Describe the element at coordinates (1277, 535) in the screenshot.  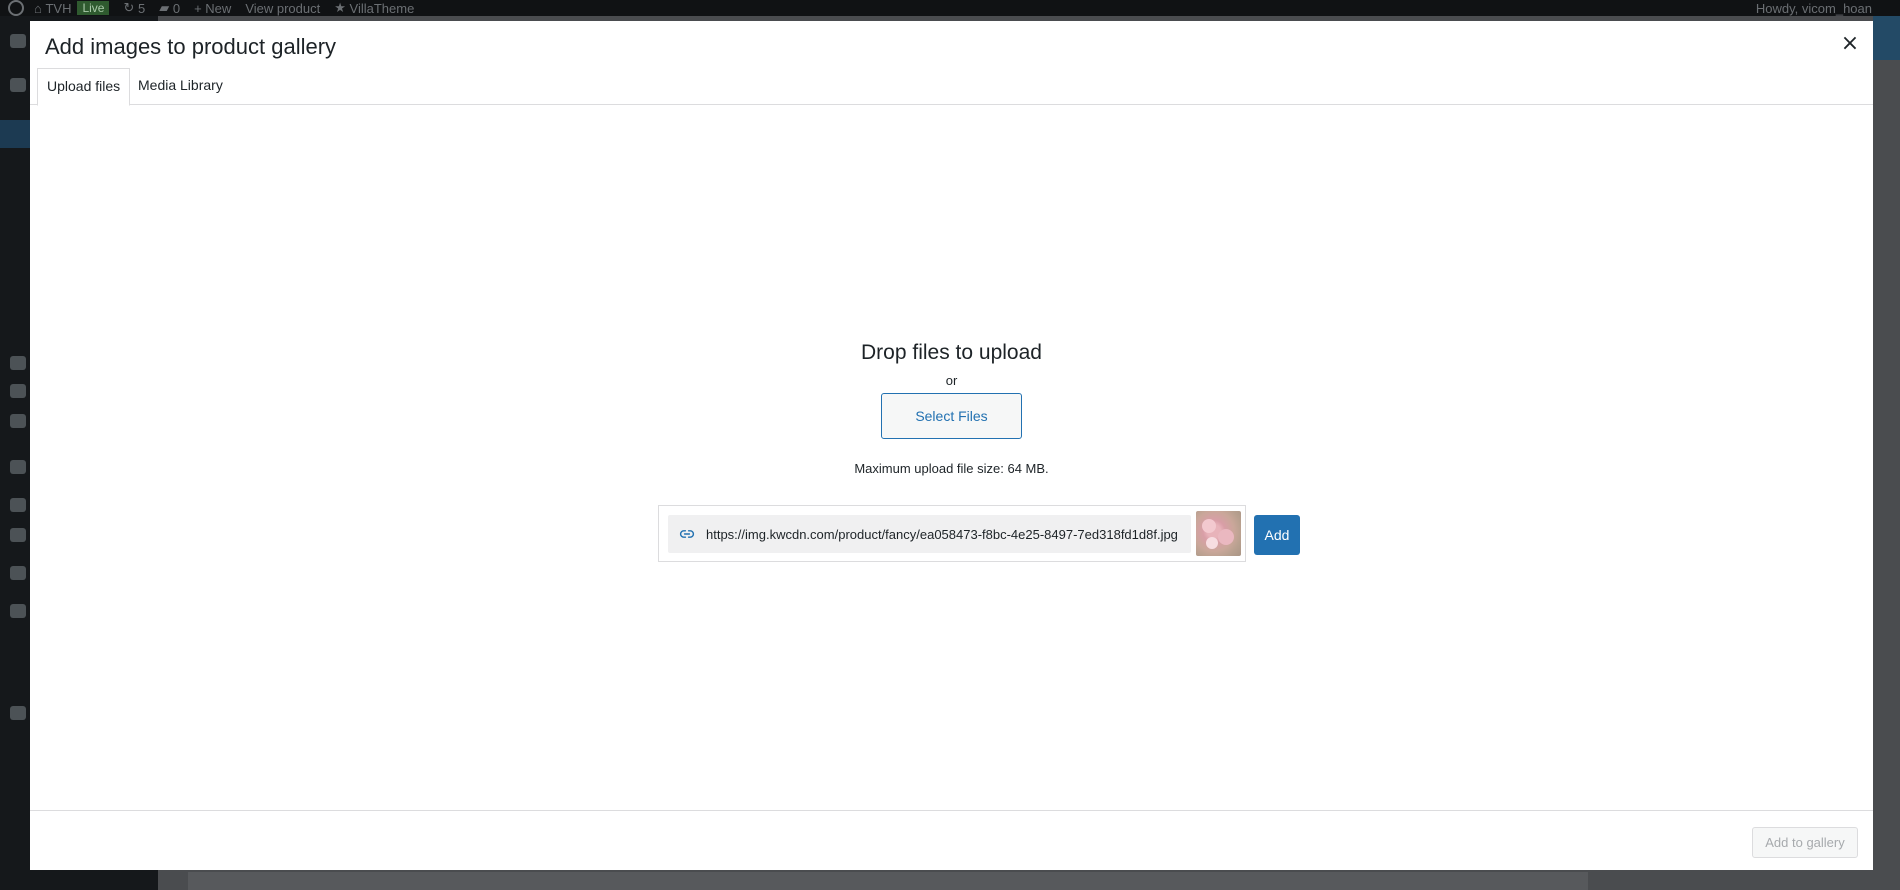
I see `add-url-button: Add` at that location.